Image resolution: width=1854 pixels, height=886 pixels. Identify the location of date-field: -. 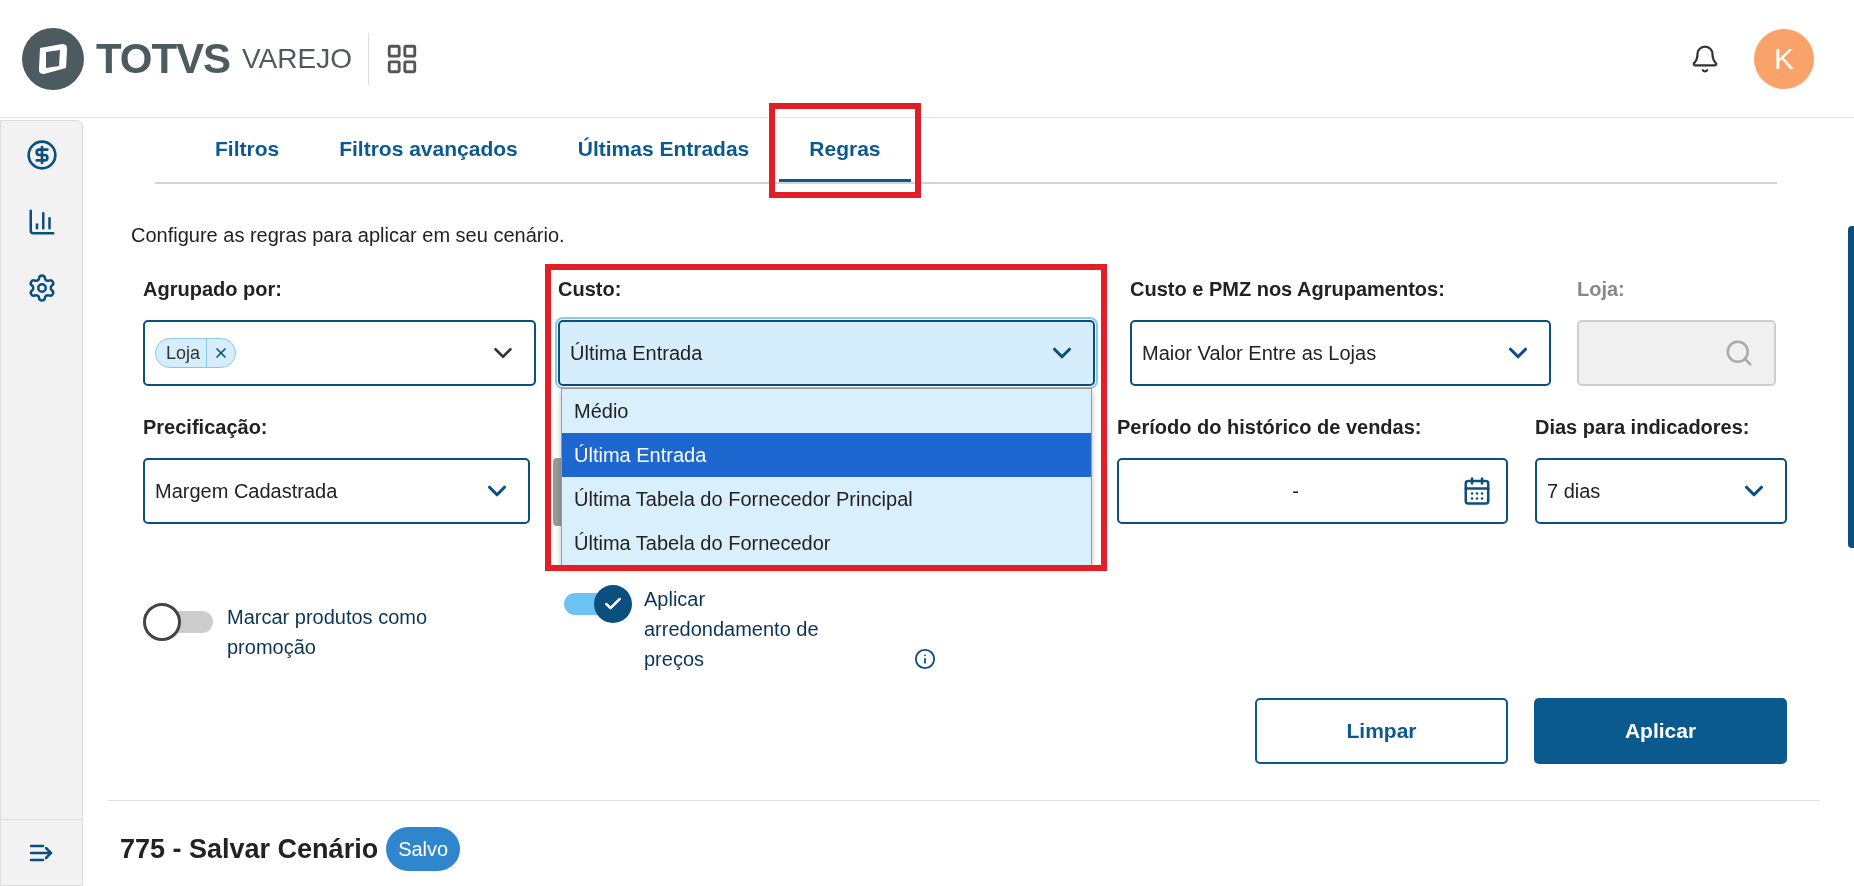
(1312, 491).